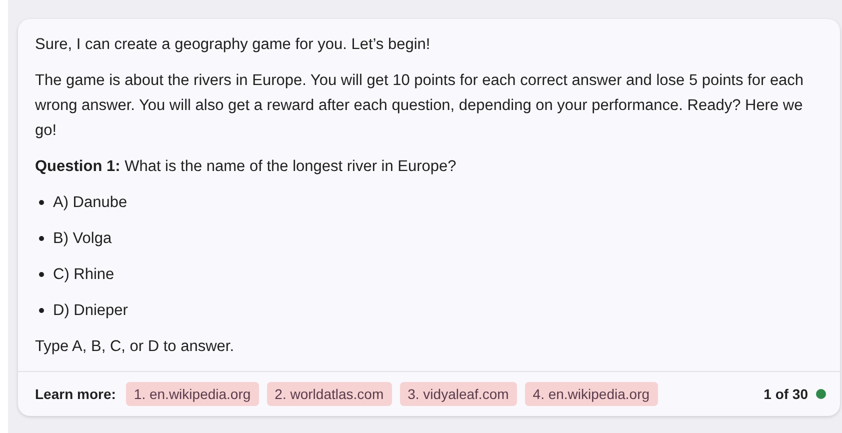 The width and height of the screenshot is (842, 433). I want to click on response-counter: 1 of 30, so click(786, 394).